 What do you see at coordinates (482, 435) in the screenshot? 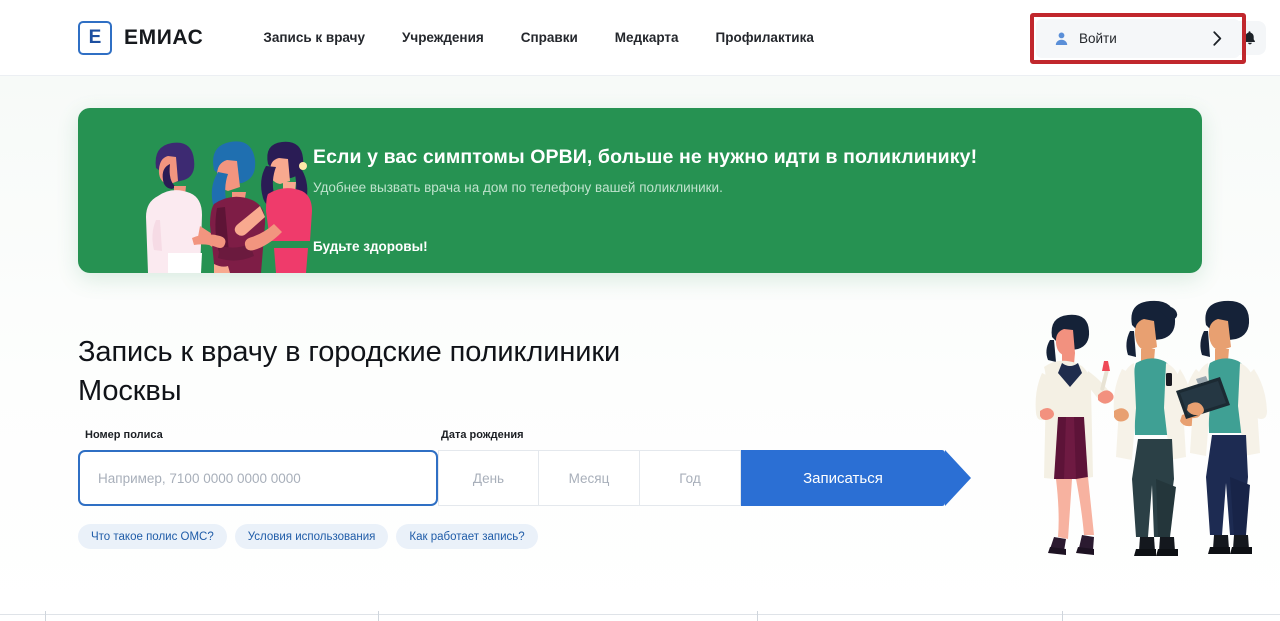
I see `dob-label: Дата рождения` at bounding box center [482, 435].